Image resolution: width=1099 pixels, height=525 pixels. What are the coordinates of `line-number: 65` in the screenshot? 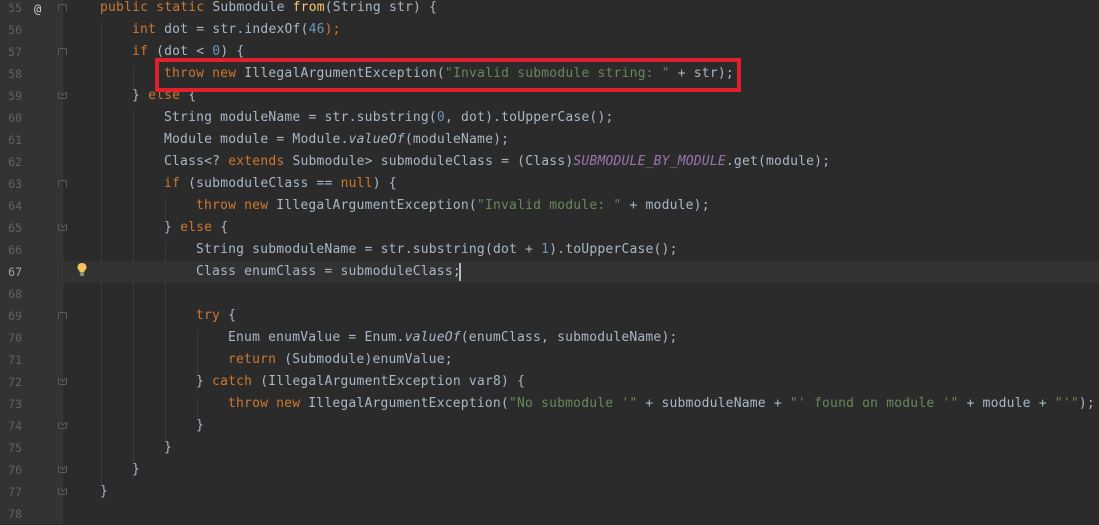 It's located at (15, 228).